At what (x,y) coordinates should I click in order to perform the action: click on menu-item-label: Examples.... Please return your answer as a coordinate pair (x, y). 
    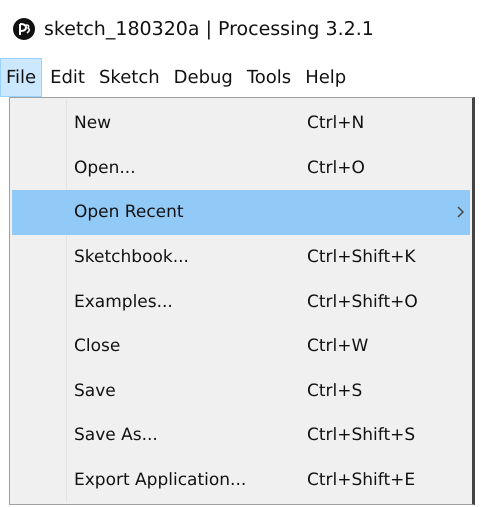
    Looking at the image, I should click on (124, 302).